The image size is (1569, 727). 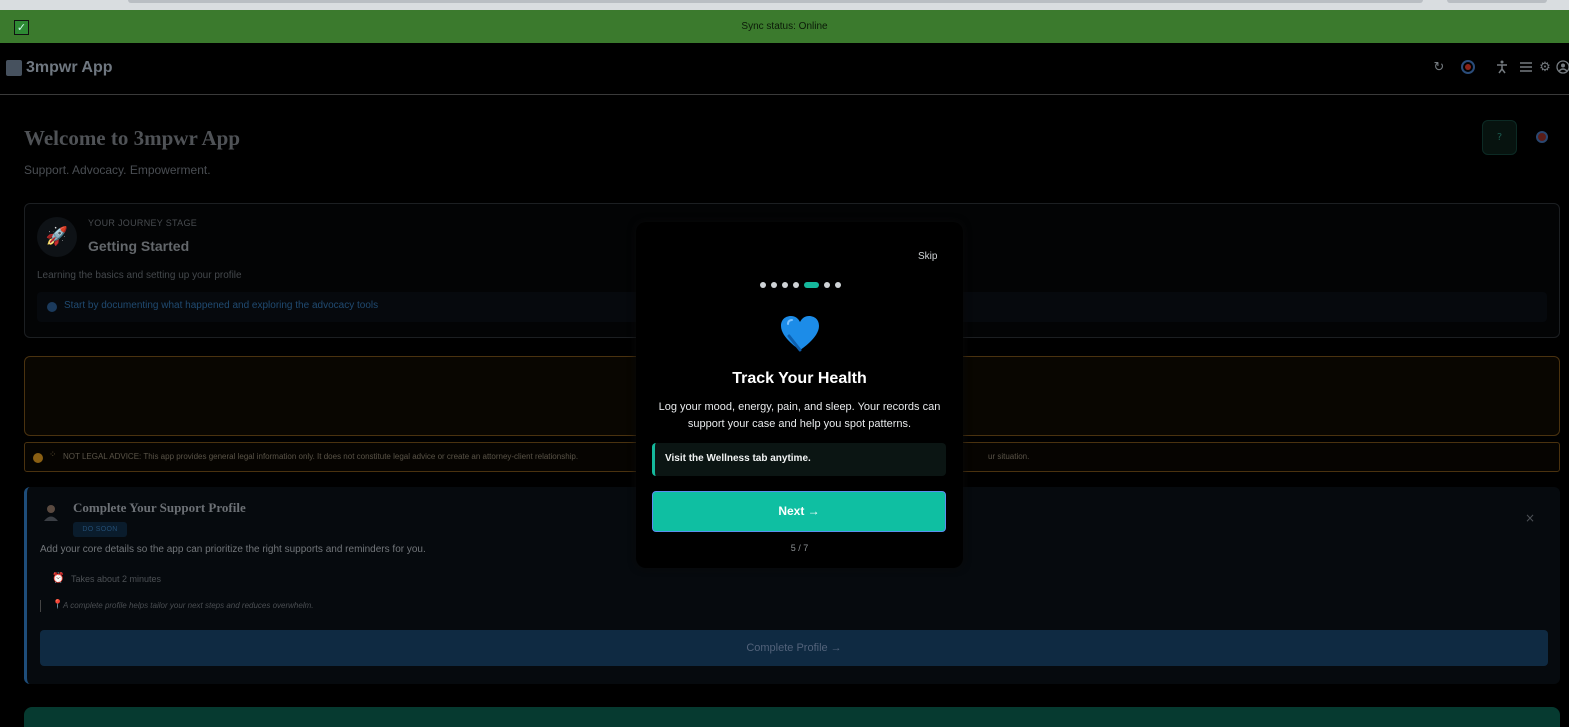 I want to click on profile-card-title: Complete Your Support Profile, so click(x=159, y=507).